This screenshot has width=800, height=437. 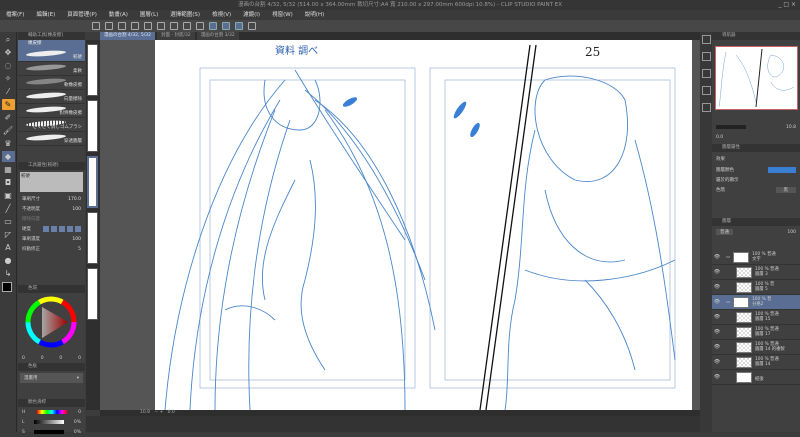 What do you see at coordinates (7, 287) in the screenshot?
I see `main-color-swatch` at bounding box center [7, 287].